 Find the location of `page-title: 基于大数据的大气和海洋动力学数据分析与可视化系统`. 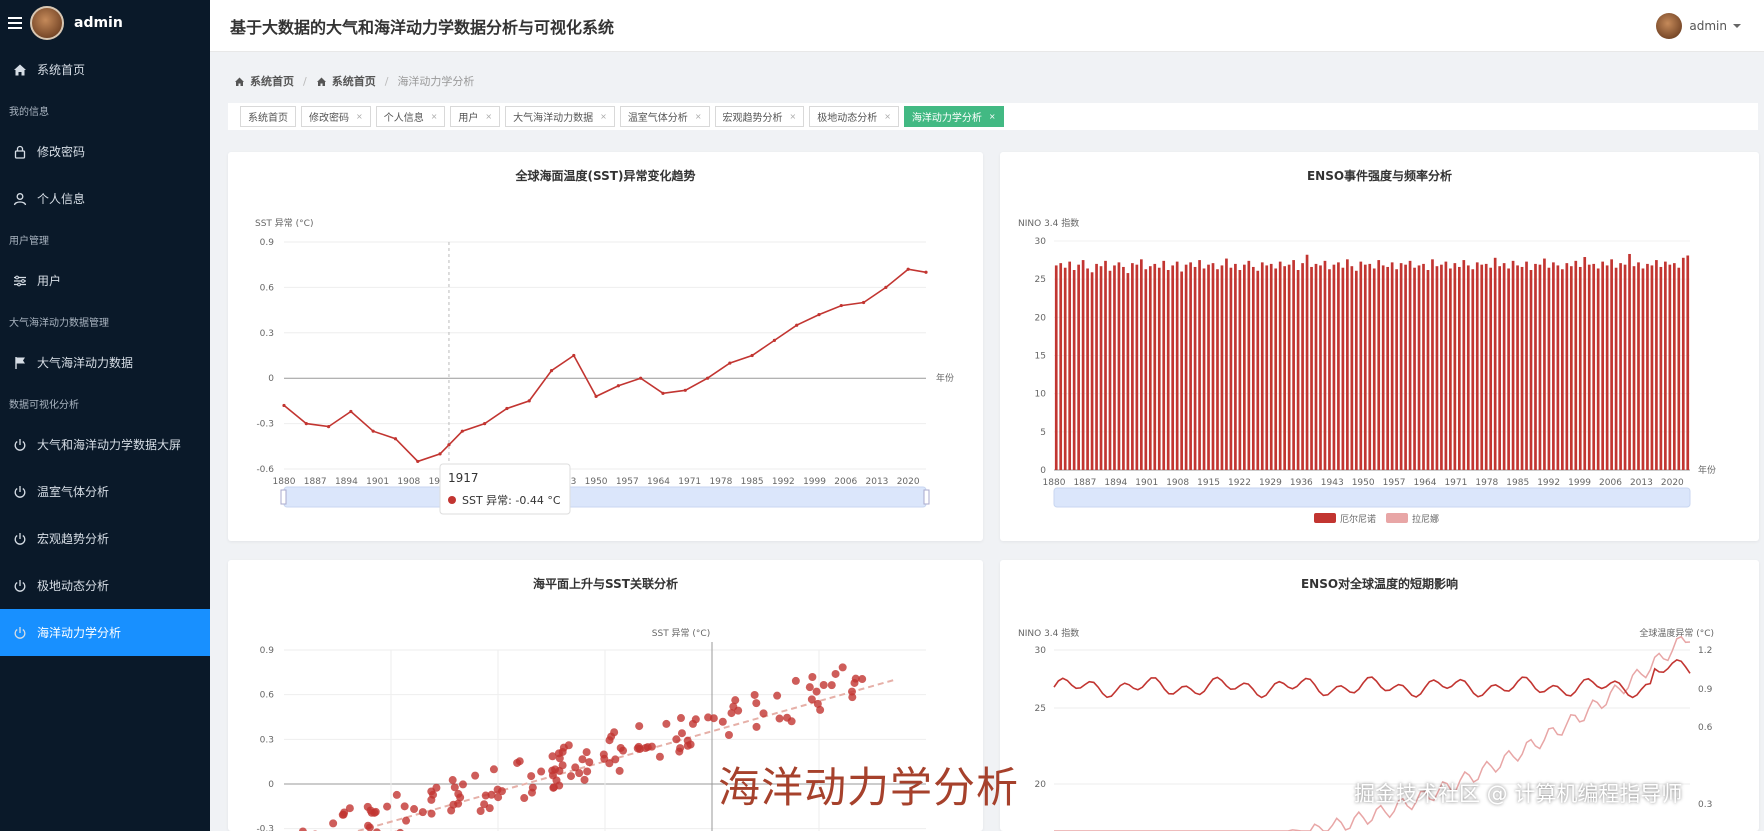

page-title: 基于大数据的大气和海洋动力学数据分析与可视化系统 is located at coordinates (422, 27).